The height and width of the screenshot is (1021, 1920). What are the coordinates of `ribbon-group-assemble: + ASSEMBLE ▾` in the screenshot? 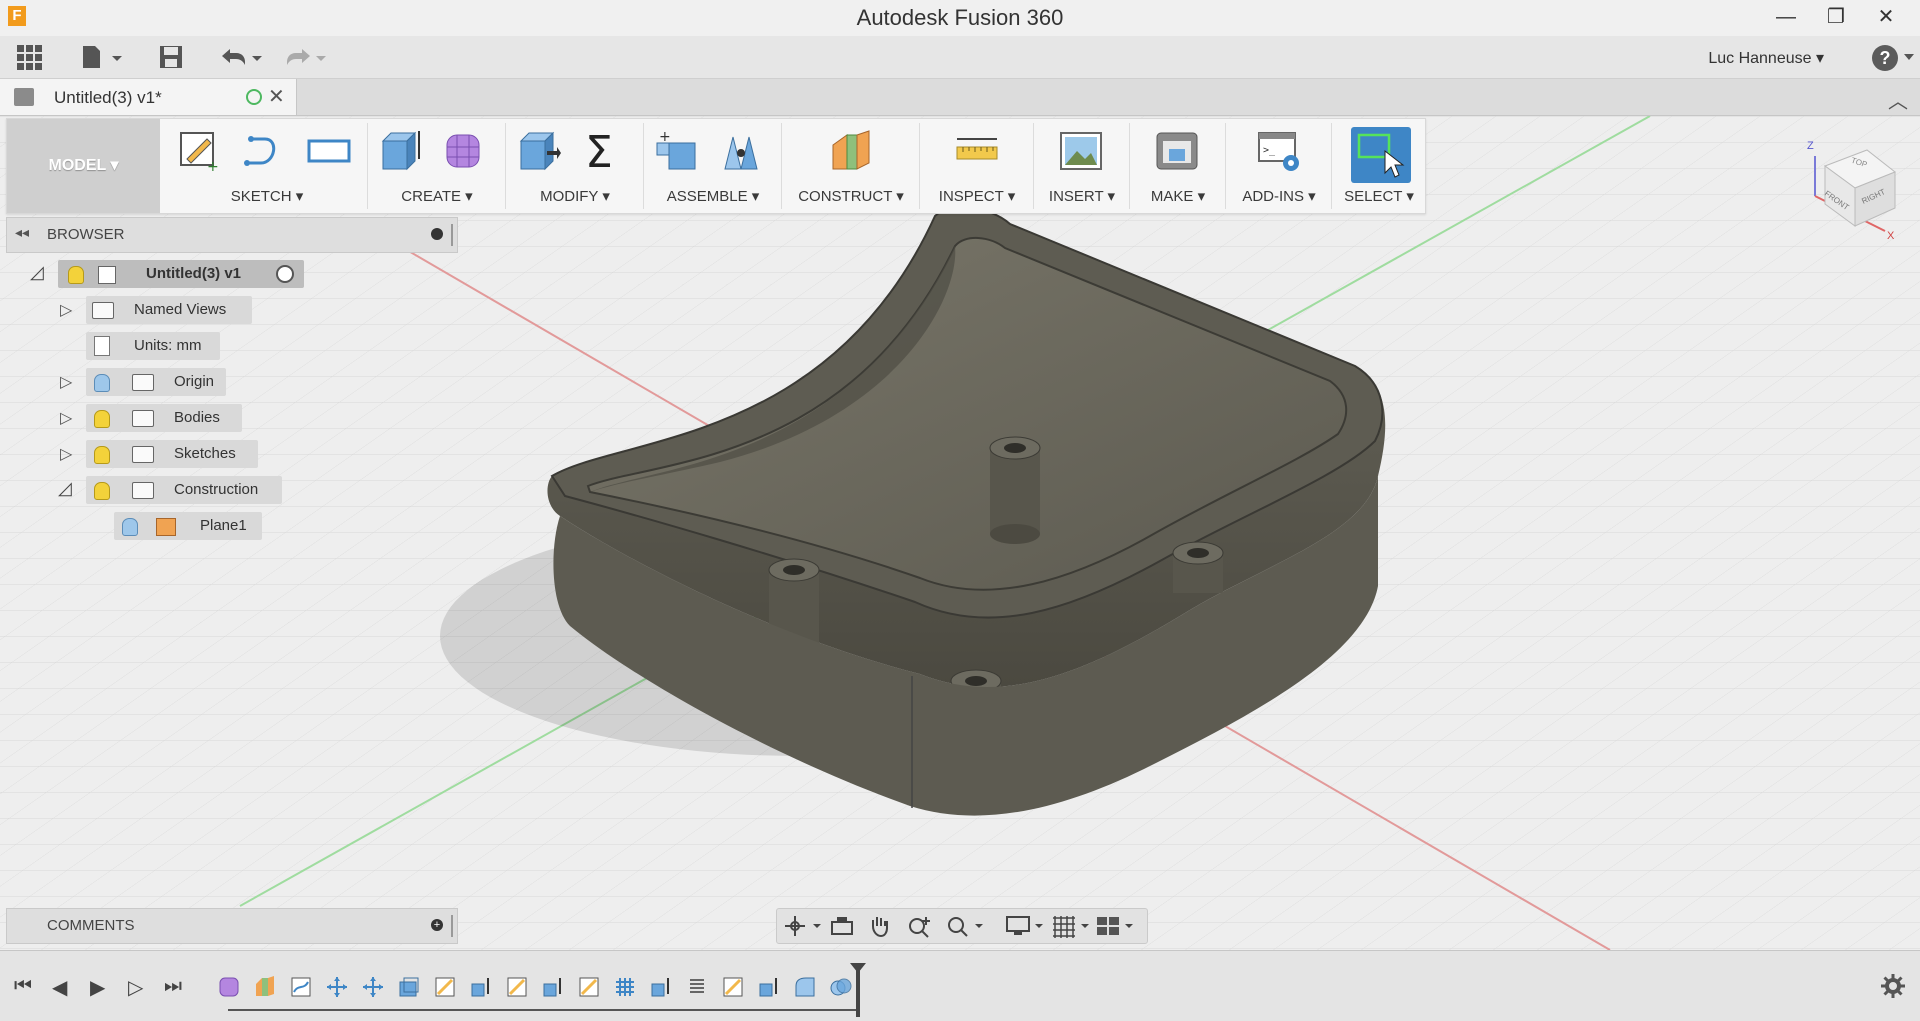 It's located at (713, 166).